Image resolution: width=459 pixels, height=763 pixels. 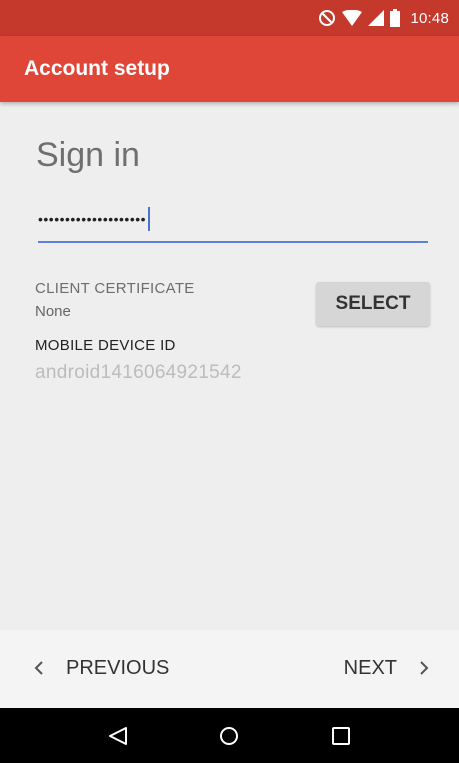 I want to click on password-value: ••••••••••••••••••••, so click(x=92, y=219).